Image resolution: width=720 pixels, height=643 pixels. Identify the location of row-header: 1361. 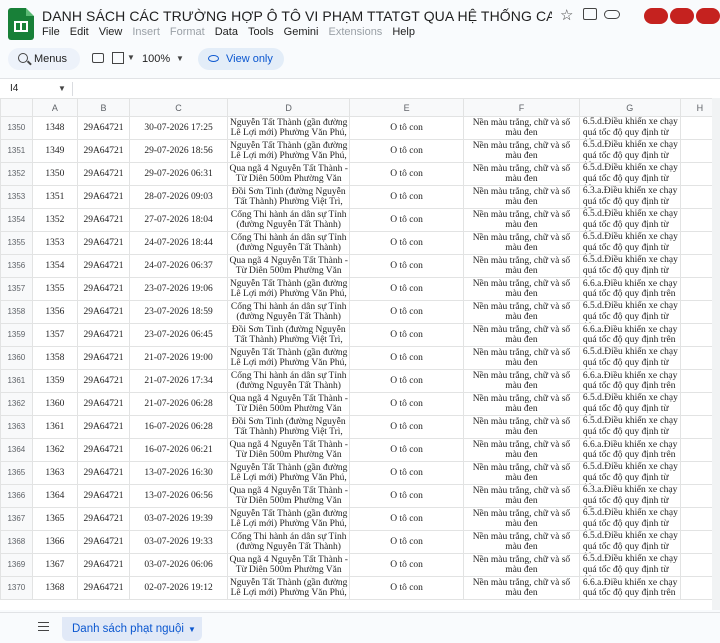
(16, 381).